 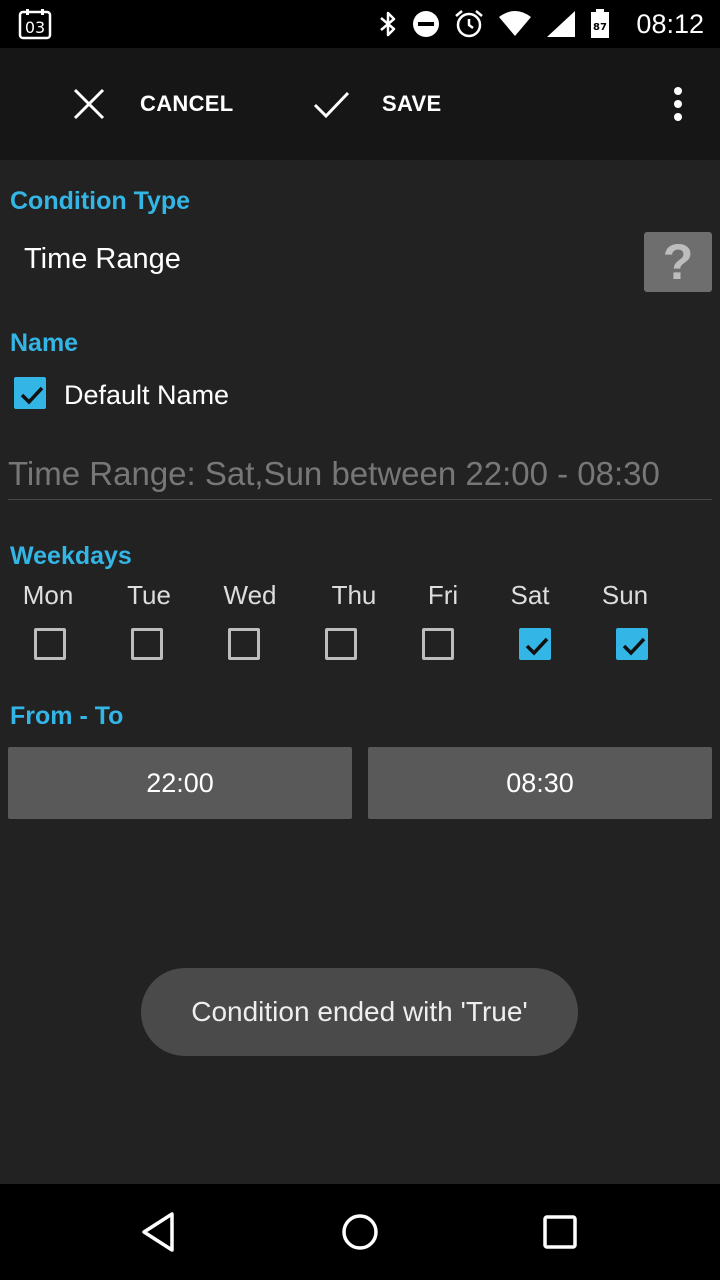 I want to click on condition-type-title: Condition Type, so click(x=100, y=201).